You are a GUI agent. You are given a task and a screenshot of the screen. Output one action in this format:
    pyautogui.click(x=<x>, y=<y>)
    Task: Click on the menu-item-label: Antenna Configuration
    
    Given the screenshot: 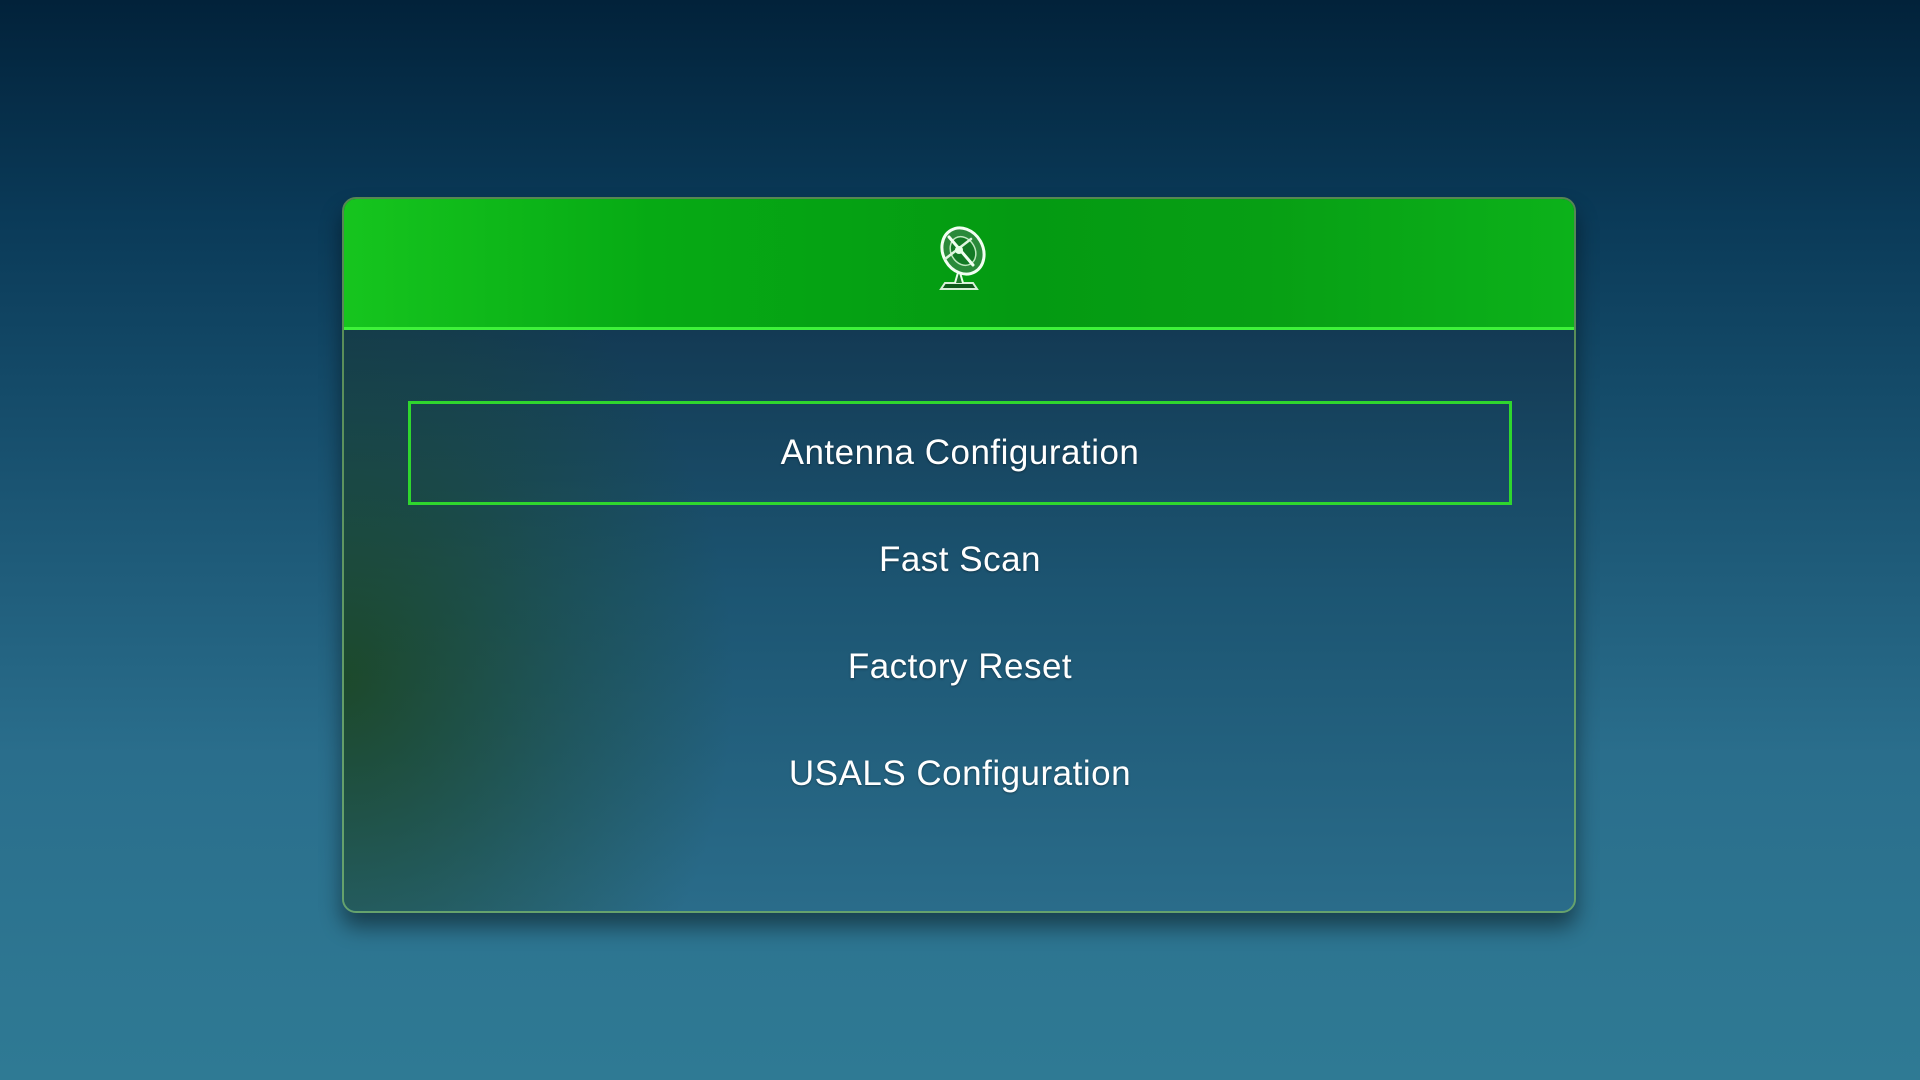 What is the action you would take?
    pyautogui.click(x=960, y=452)
    